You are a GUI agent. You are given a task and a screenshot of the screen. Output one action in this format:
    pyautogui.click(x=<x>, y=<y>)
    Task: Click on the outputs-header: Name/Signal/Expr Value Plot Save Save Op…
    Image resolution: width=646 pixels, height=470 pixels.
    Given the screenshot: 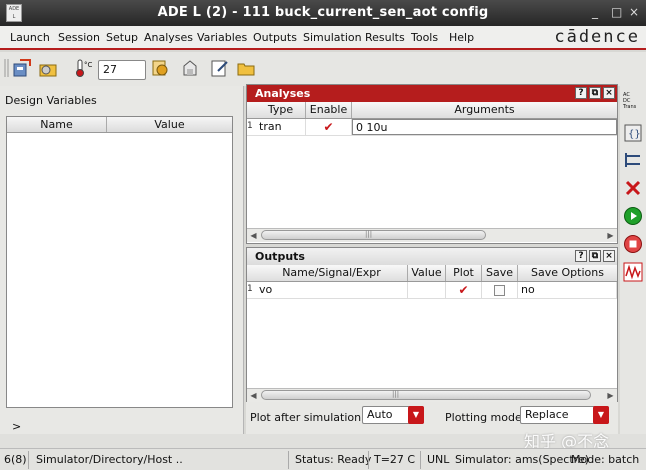 What is the action you would take?
    pyautogui.click(x=432, y=273)
    